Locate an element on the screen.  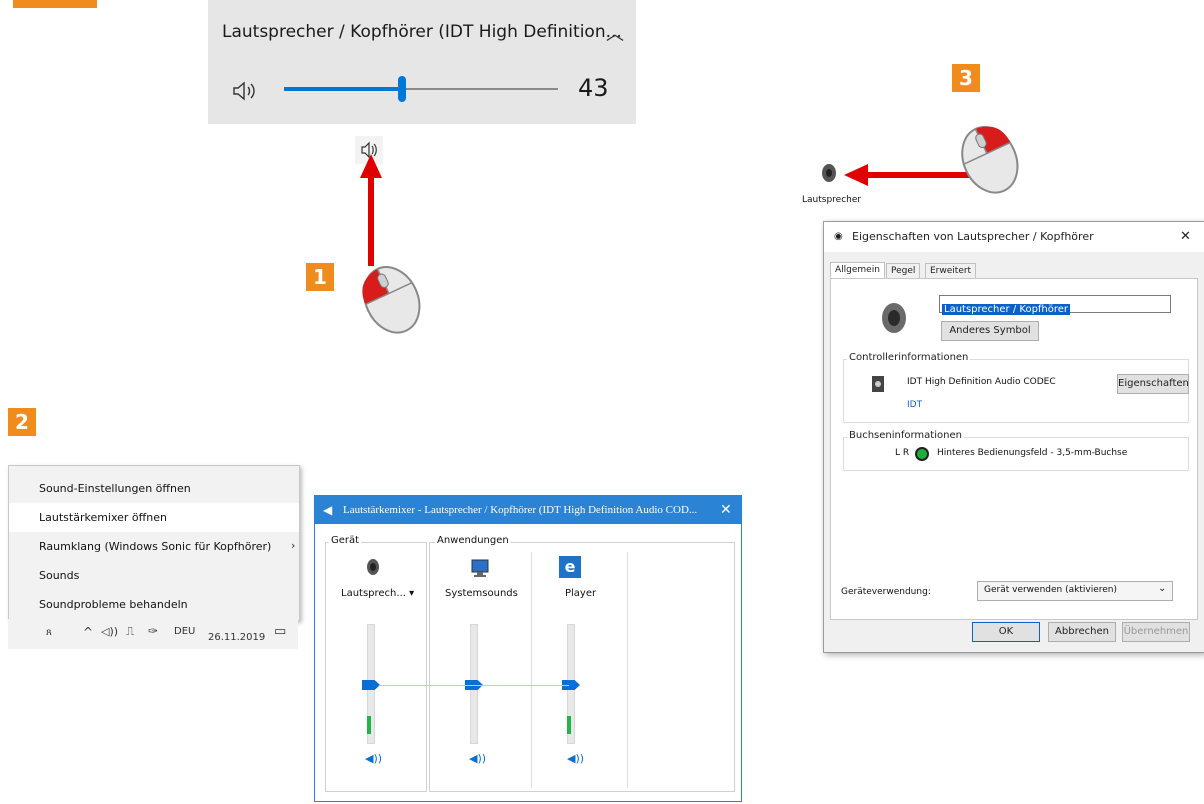
taskbar: ጸ ^ ◁)) ⎍ ✑ DEU 26.11.2019 ▭ is located at coordinates (153, 634).